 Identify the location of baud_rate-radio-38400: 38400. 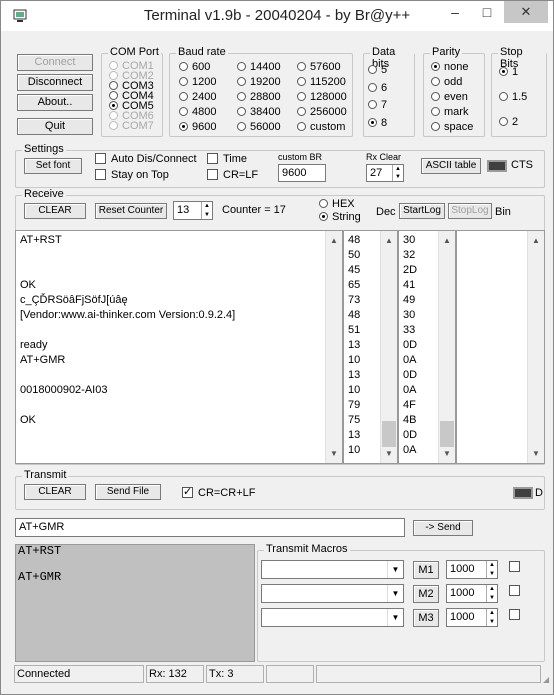
(259, 112).